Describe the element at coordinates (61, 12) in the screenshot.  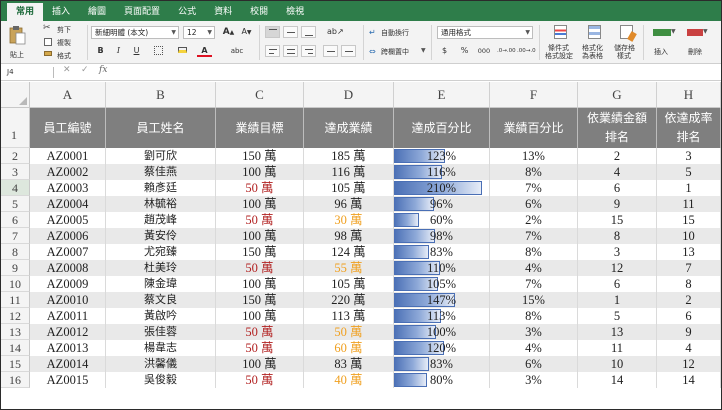
I see `tab-insert: 插入` at that location.